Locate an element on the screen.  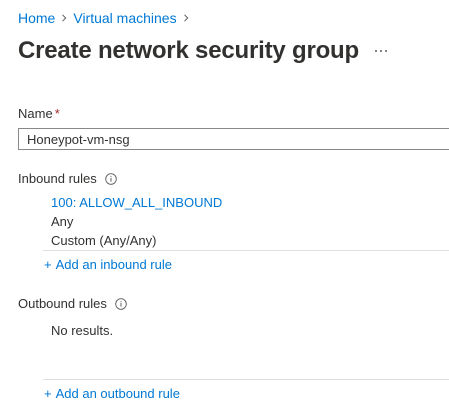
inbound-rules-label: Inbound rules is located at coordinates (57, 178).